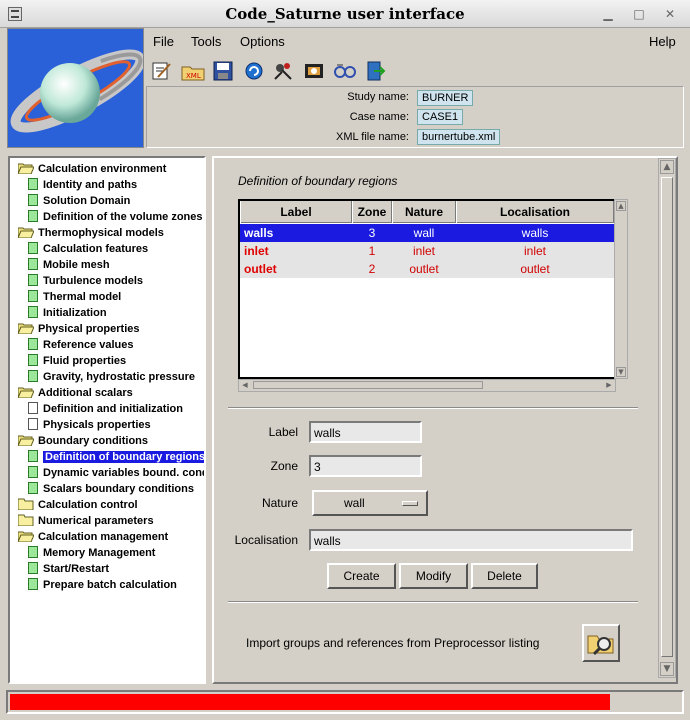  I want to click on edit-icon, so click(161, 71).